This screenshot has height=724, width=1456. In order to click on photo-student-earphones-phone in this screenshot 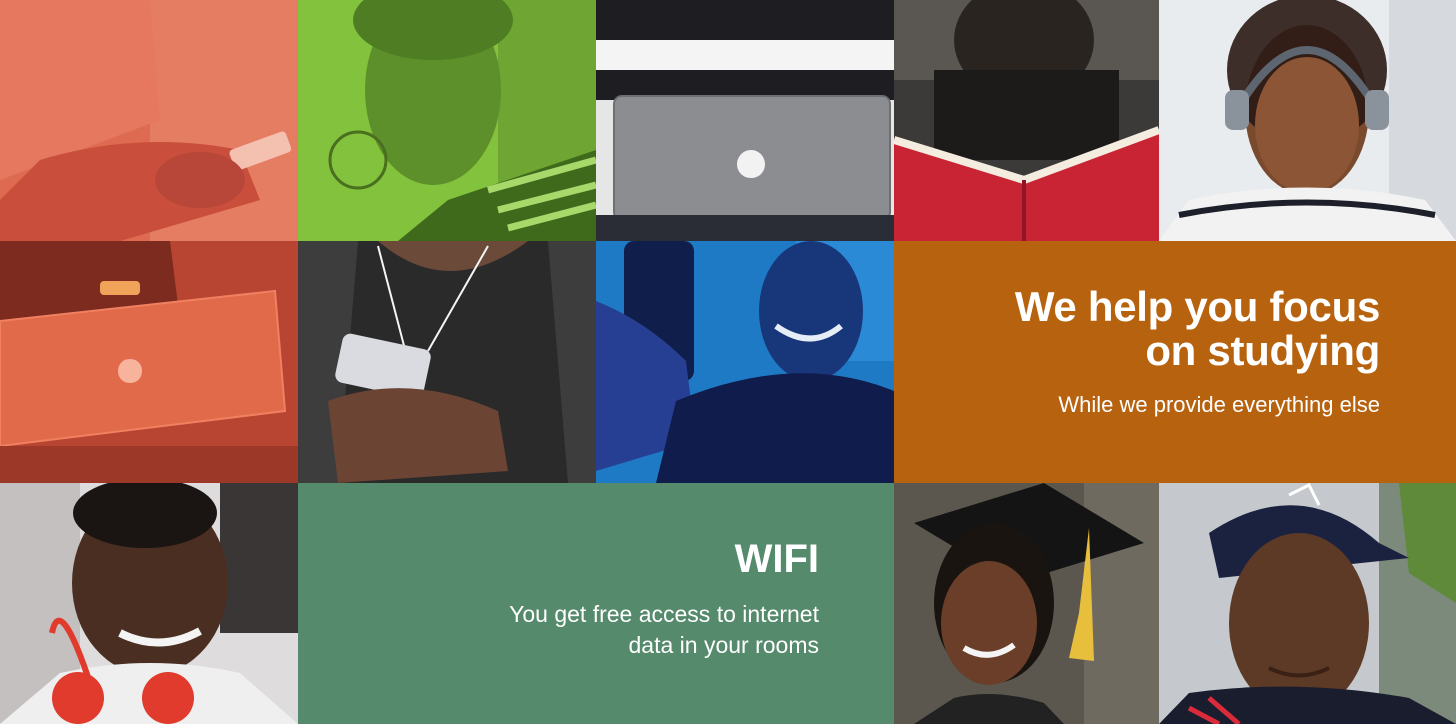, I will do `click(447, 362)`.